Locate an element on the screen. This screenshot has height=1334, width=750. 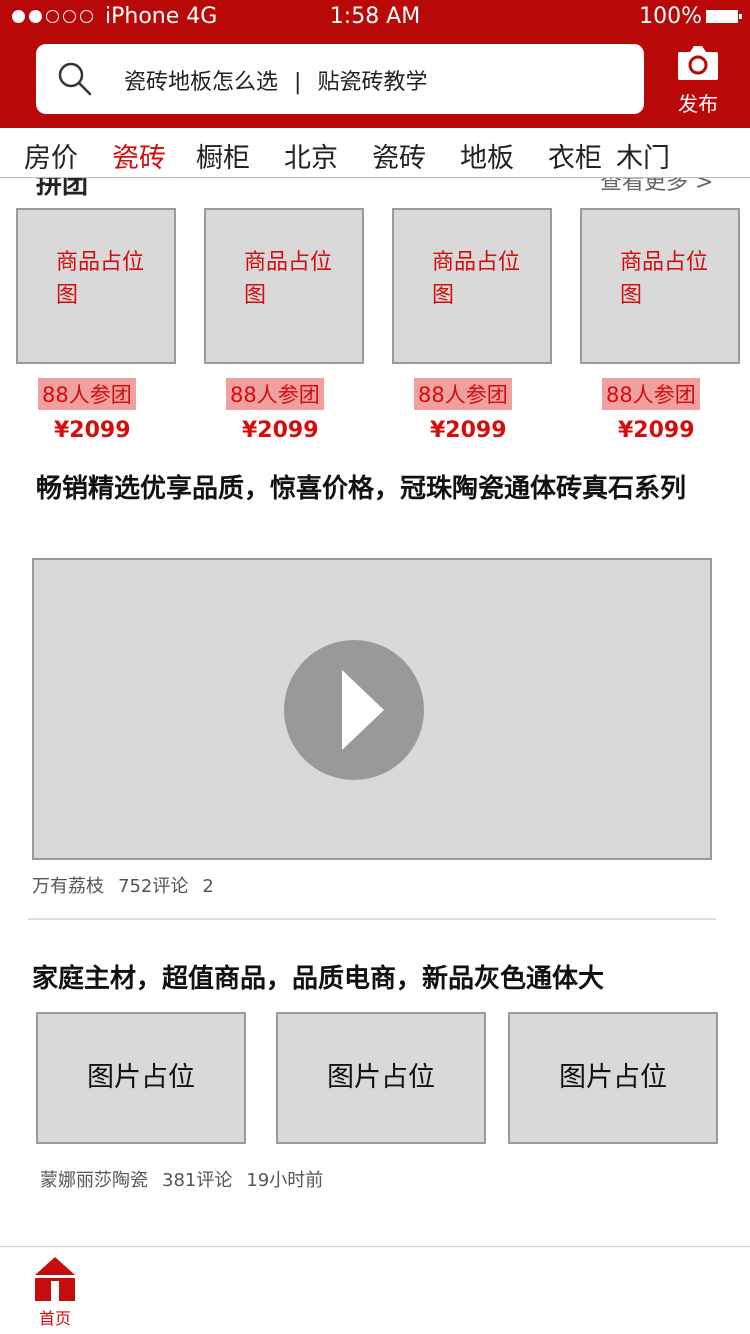
camera-icon is located at coordinates (698, 63).